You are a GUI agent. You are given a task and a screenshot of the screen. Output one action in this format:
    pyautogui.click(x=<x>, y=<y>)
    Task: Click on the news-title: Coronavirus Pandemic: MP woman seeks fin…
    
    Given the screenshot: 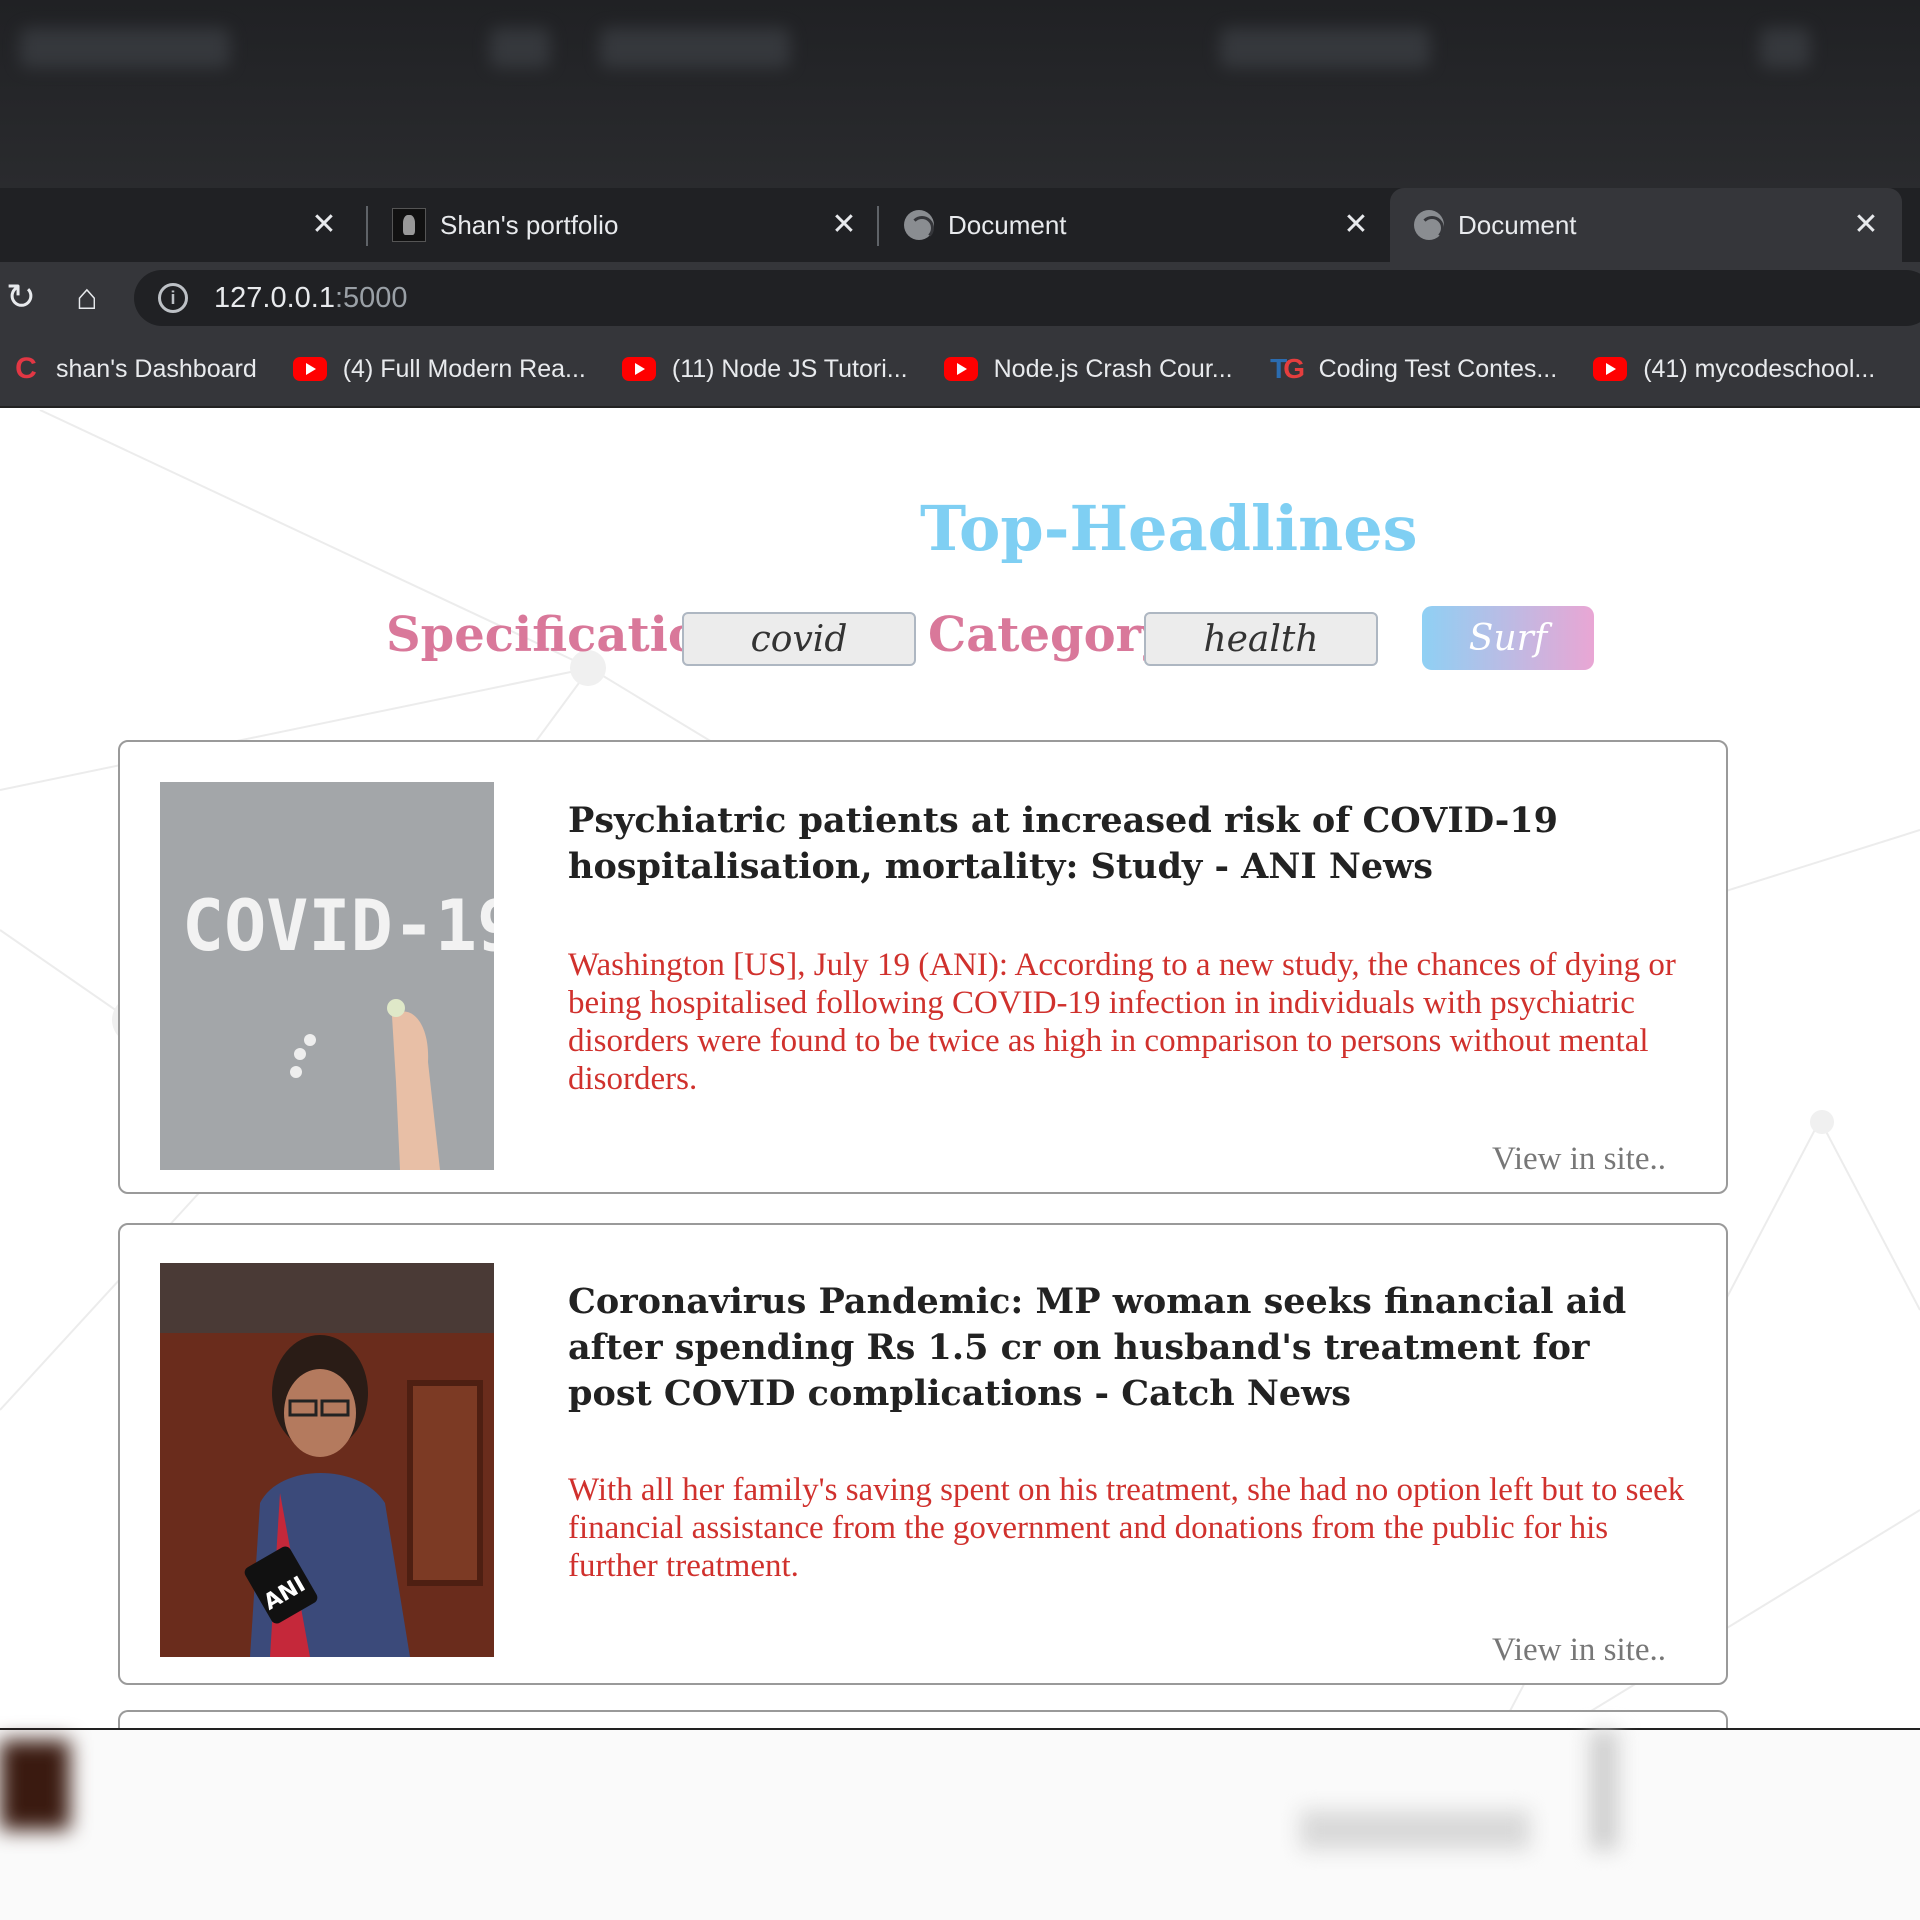 What is the action you would take?
    pyautogui.click(x=1097, y=1347)
    